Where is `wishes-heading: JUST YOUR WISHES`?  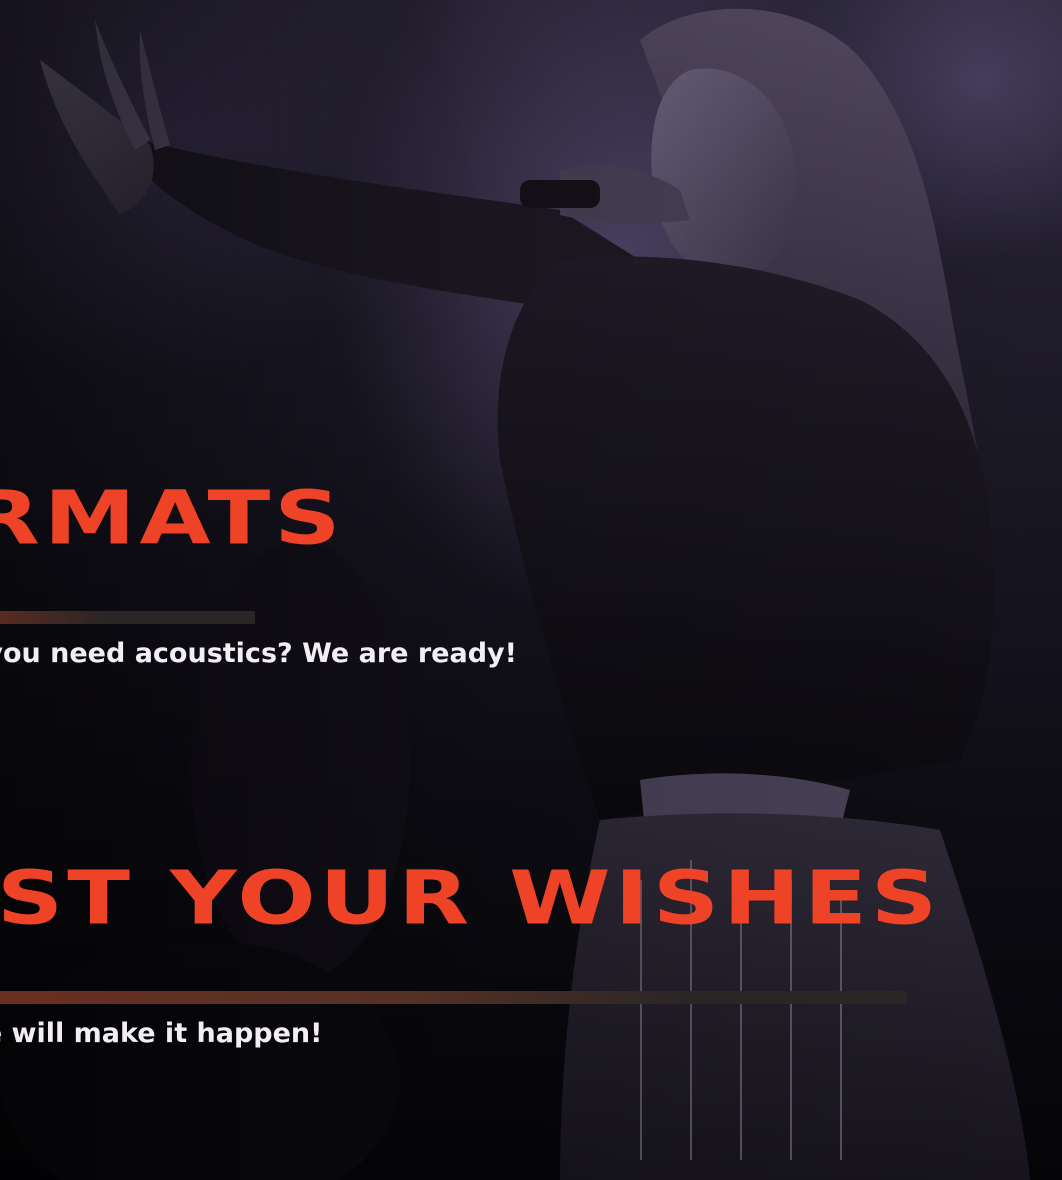
wishes-heading: JUST YOUR WISHES is located at coordinates (471, 898).